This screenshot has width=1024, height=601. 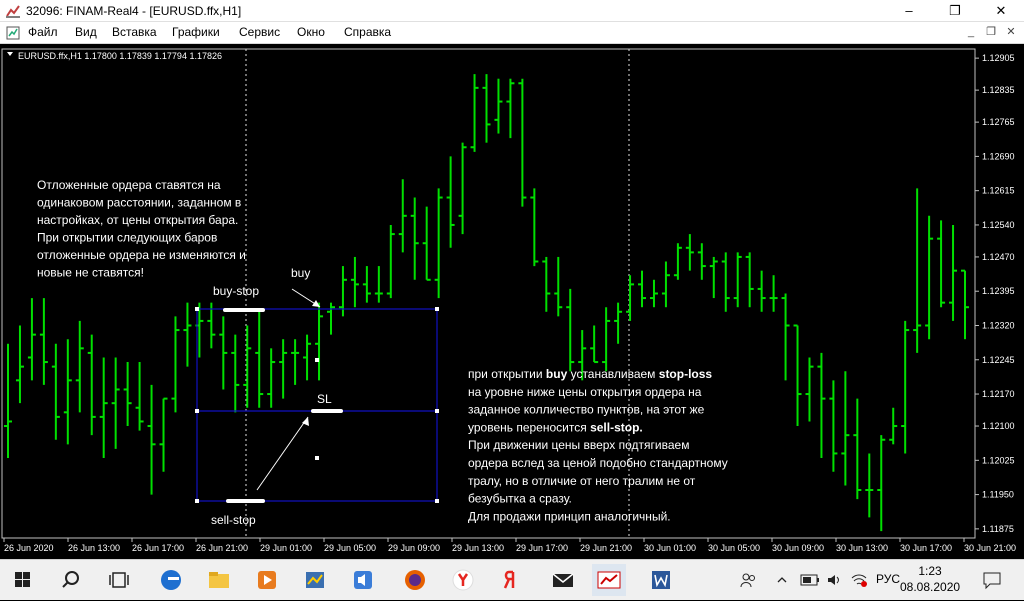 What do you see at coordinates (29, 548) in the screenshot?
I see `time-label: 26 Jun 2020` at bounding box center [29, 548].